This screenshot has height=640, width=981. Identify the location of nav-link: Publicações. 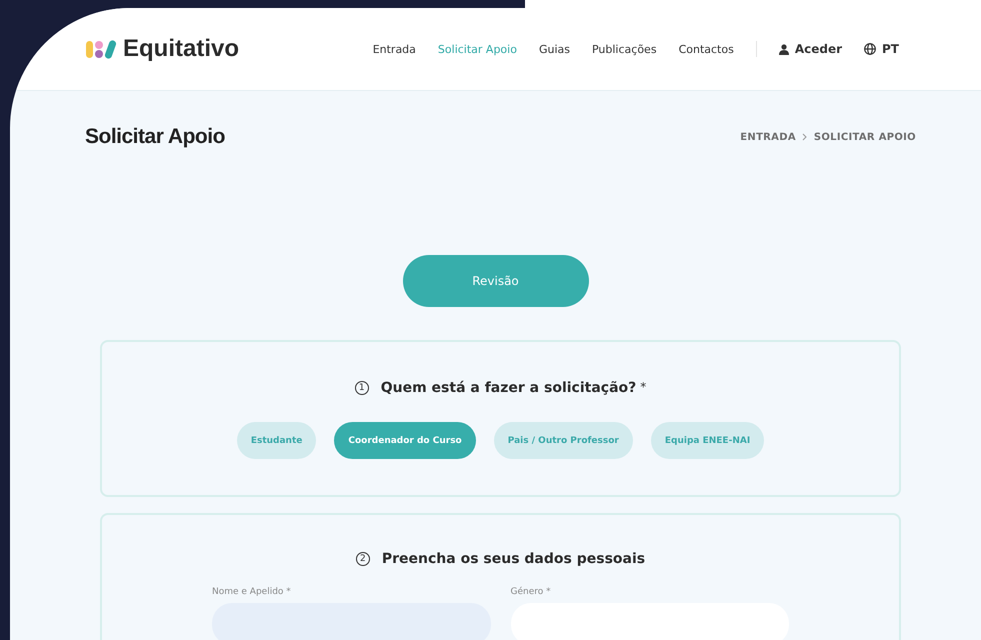
(624, 49).